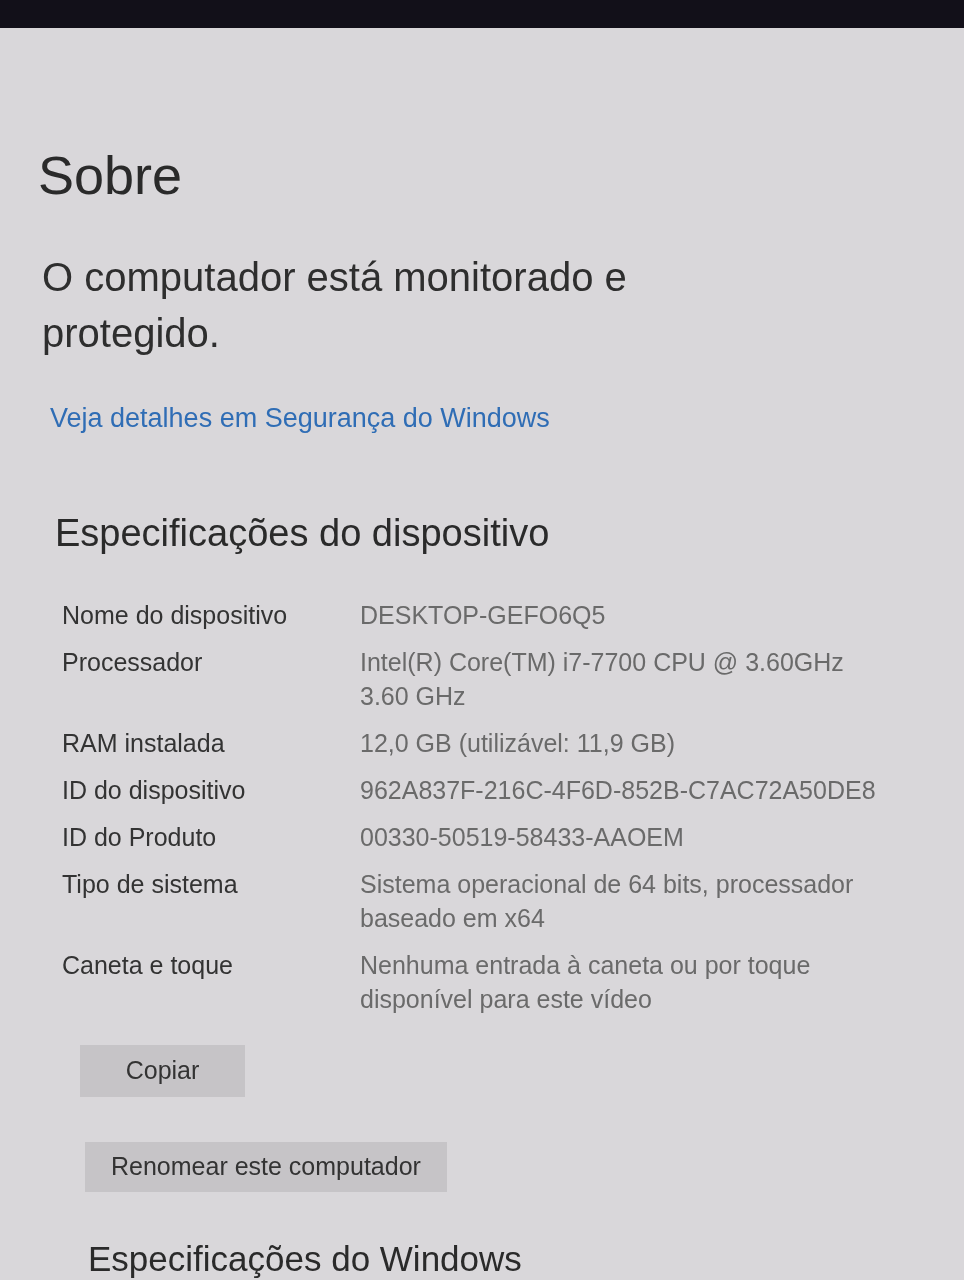  What do you see at coordinates (586, 982) in the screenshot?
I see `spec-value: Nenhuma entrada à caneta ou por toque disponível para este vídeo` at bounding box center [586, 982].